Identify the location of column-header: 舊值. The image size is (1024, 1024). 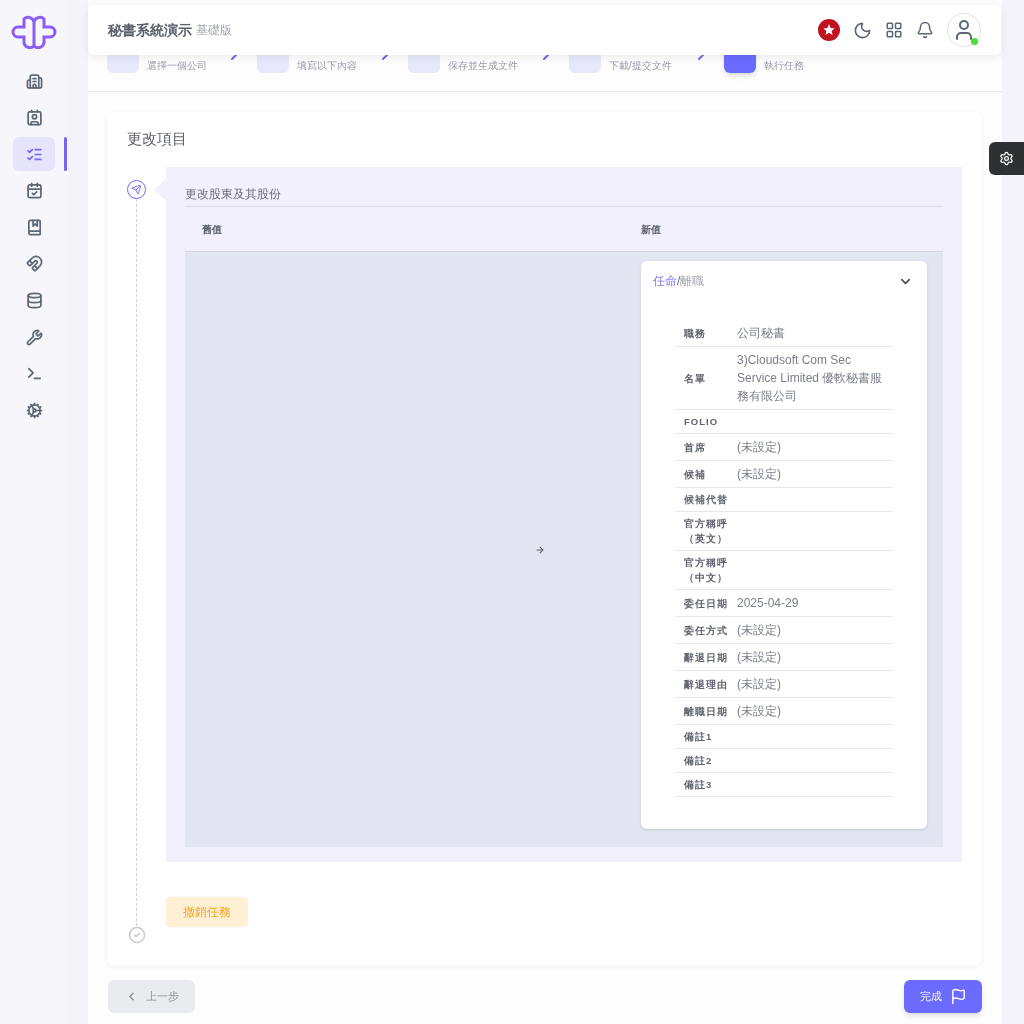
(212, 229).